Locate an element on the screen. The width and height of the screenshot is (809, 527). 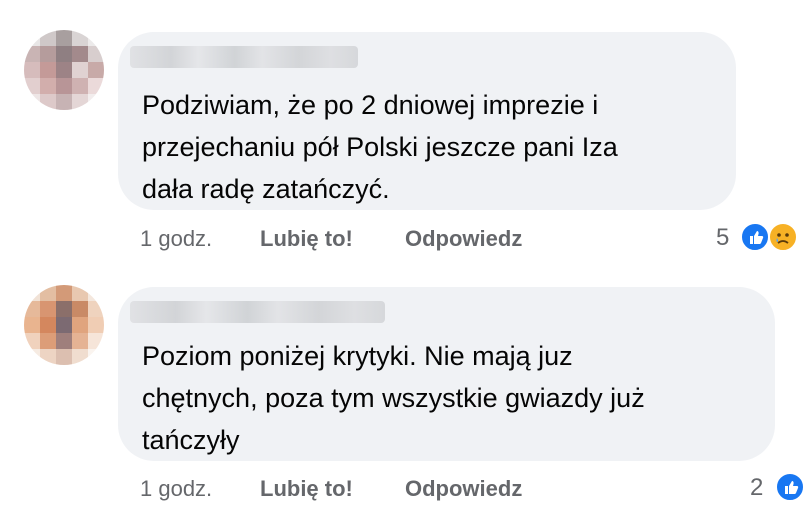
sad-icon is located at coordinates (783, 237).